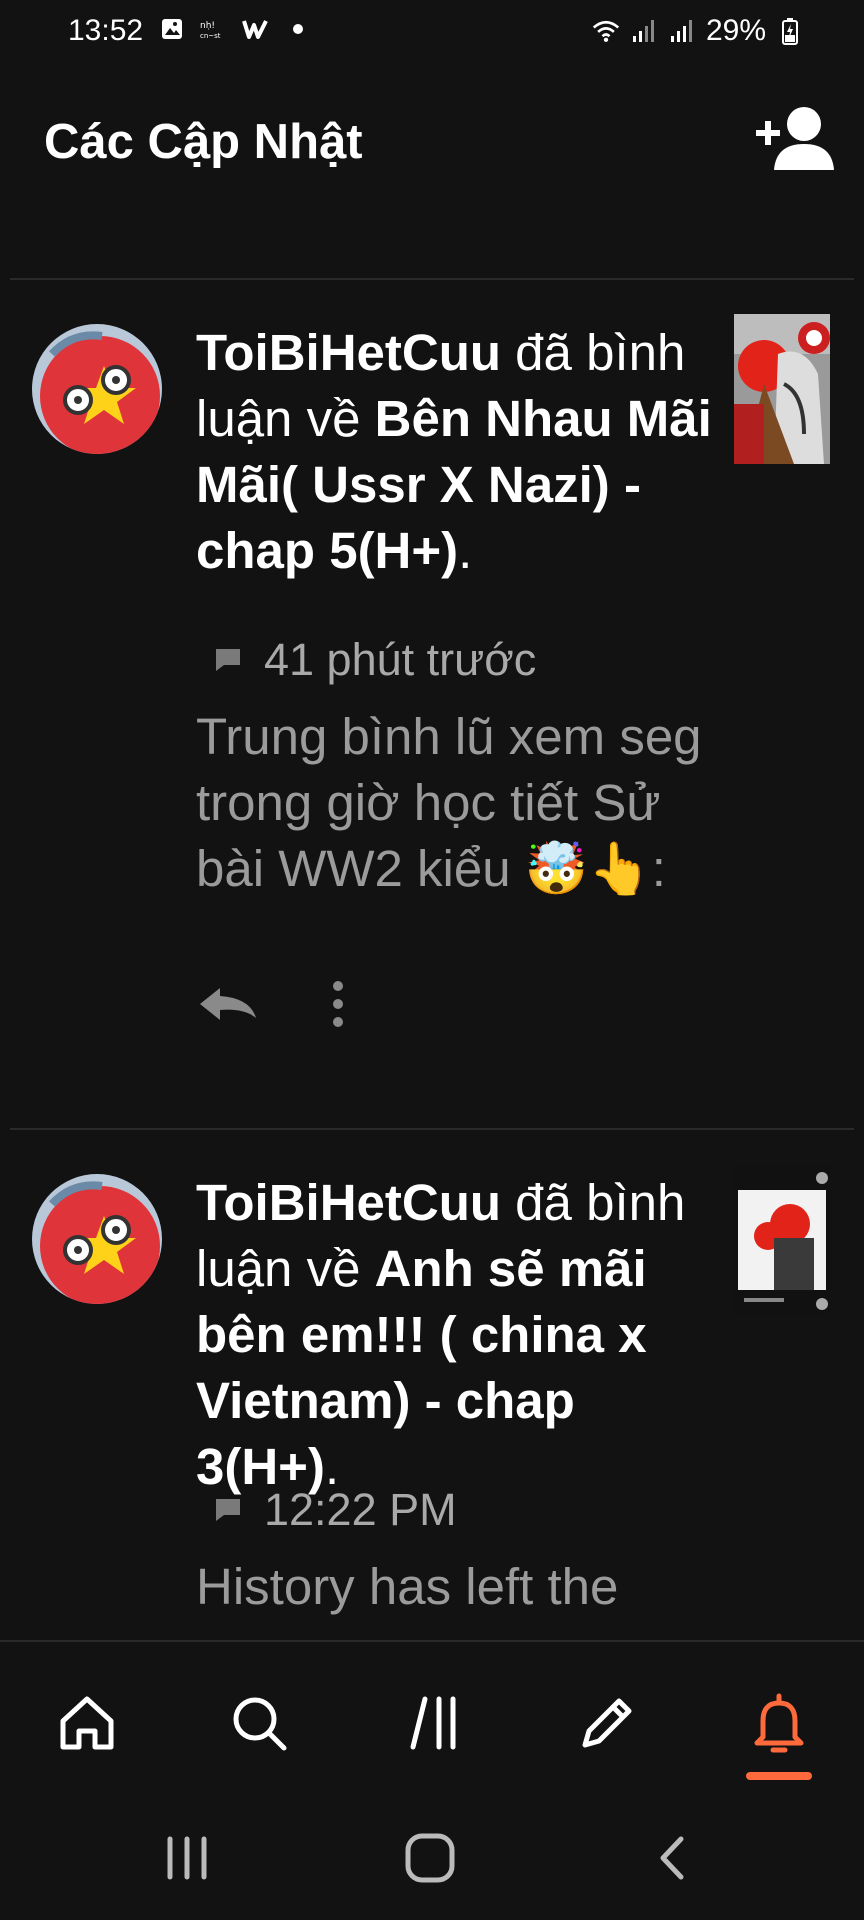 The width and height of the screenshot is (864, 1920). I want to click on search-icon, so click(260, 1724).